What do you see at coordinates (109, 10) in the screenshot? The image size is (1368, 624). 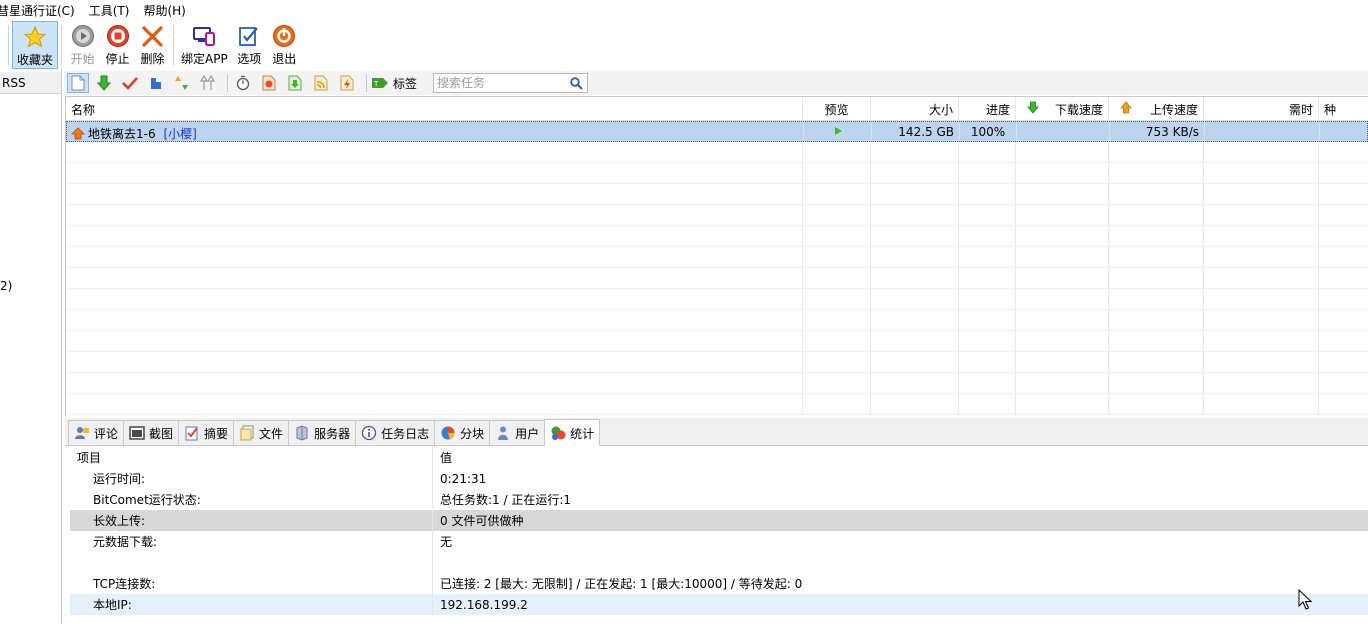 I see `menu-tools: 工具(T)` at bounding box center [109, 10].